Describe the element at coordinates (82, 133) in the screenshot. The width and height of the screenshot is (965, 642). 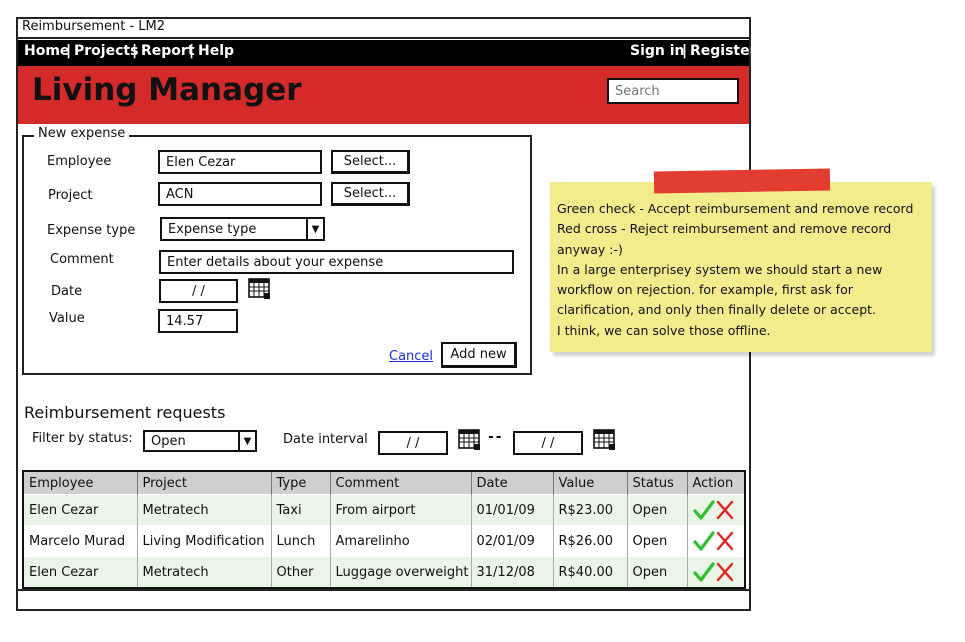
I see `fieldset-legend: New expense` at that location.